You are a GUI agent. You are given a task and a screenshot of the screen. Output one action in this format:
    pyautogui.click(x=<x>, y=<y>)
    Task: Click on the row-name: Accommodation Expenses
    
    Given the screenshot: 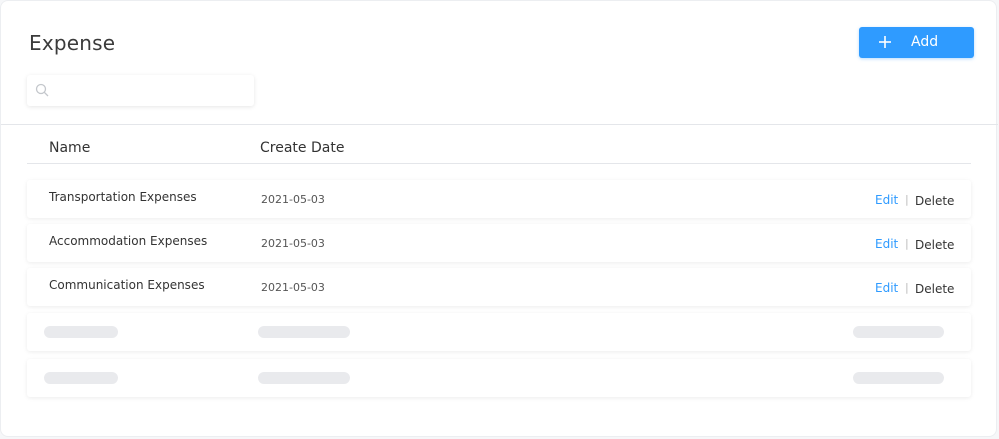 What is the action you would take?
    pyautogui.click(x=128, y=241)
    